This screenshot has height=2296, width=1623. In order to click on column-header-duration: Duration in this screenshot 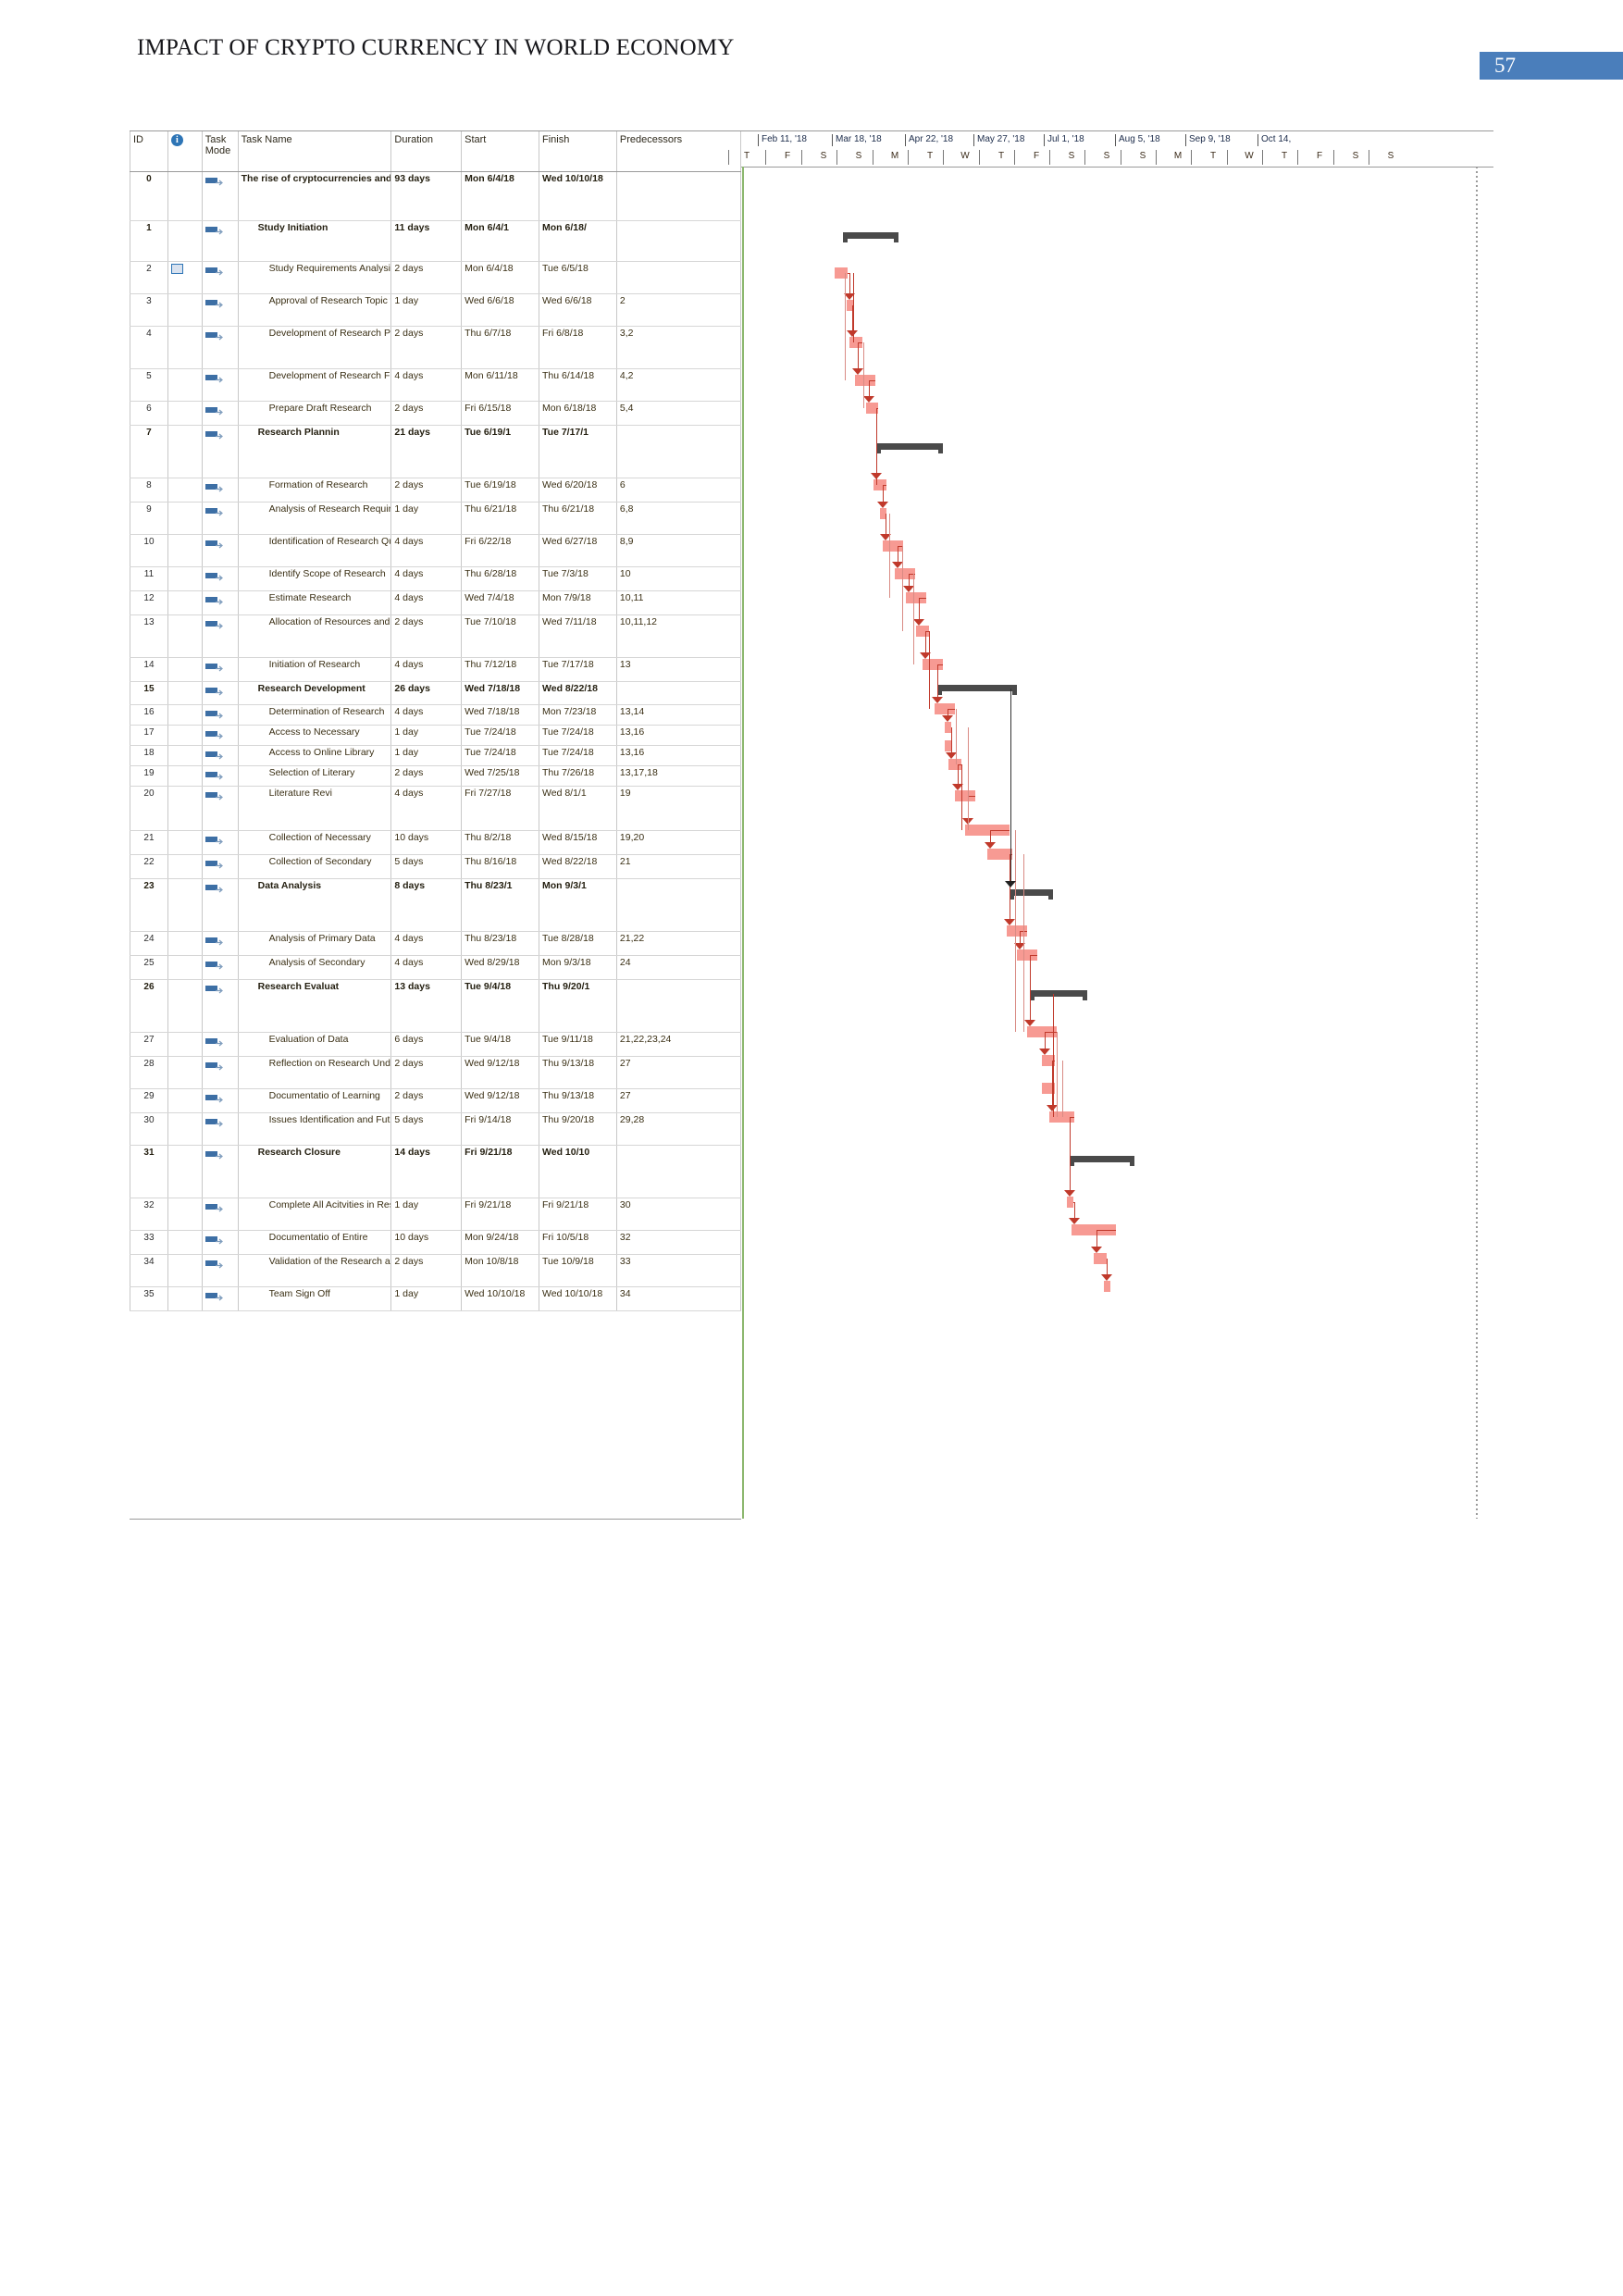, I will do `click(426, 151)`.